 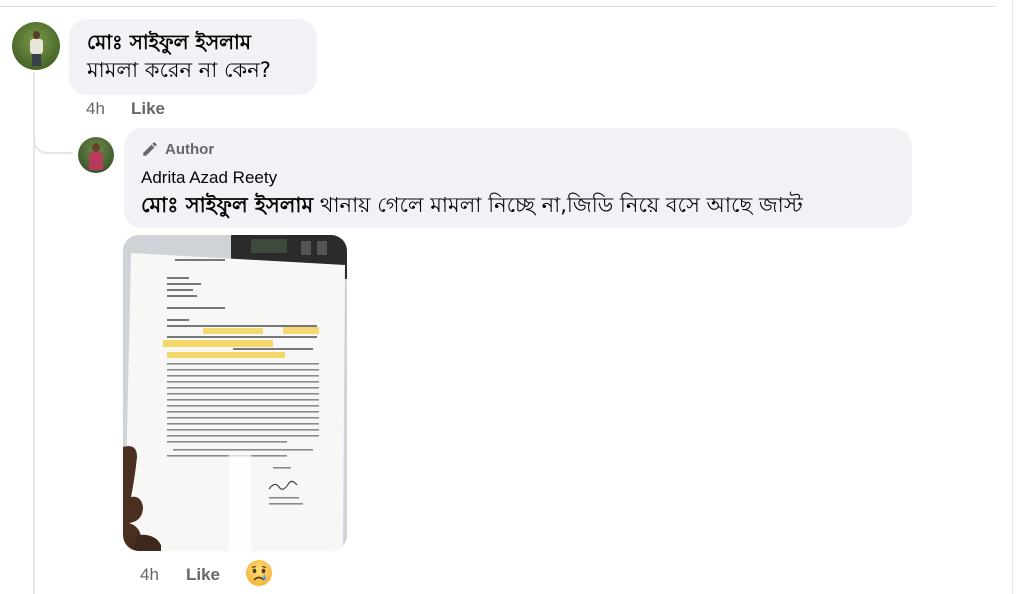 What do you see at coordinates (34, 333) in the screenshot?
I see `thread-line` at bounding box center [34, 333].